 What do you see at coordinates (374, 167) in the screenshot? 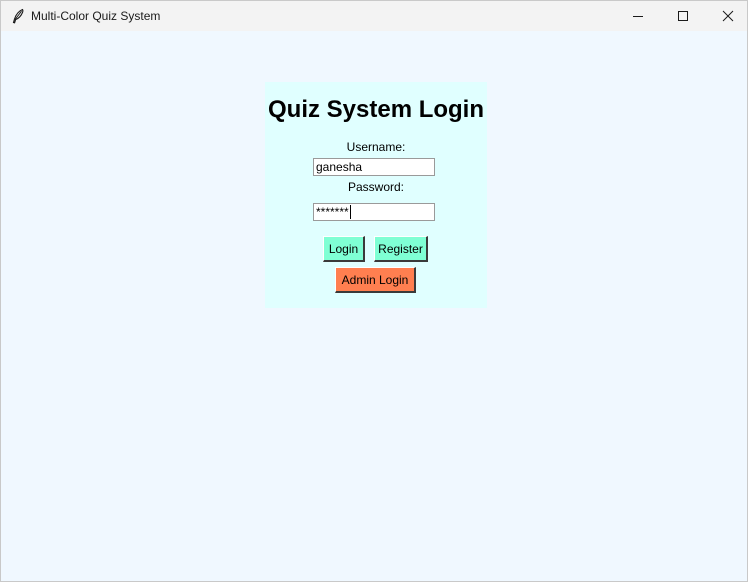
I see `username-field: ganesha` at bounding box center [374, 167].